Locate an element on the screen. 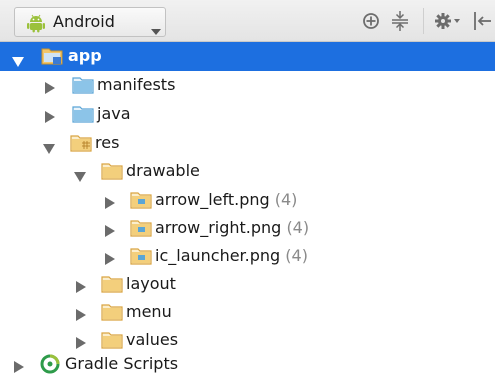  view-mode-dropdown: Android is located at coordinates (90, 22).